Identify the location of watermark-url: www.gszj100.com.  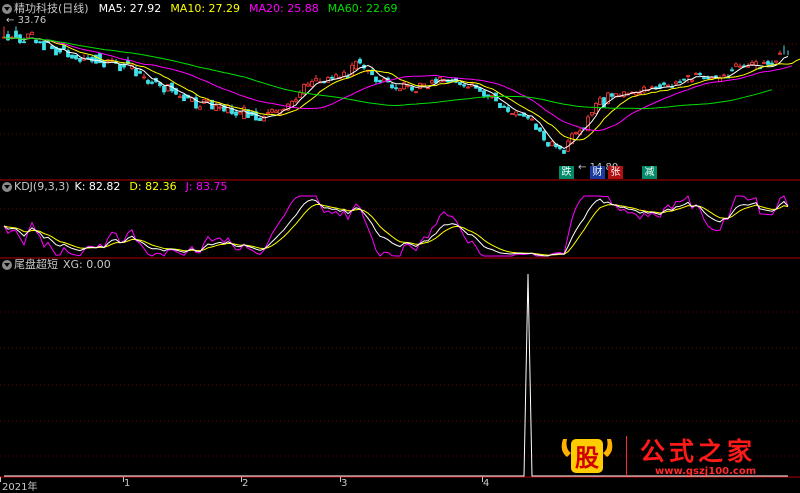
(706, 471).